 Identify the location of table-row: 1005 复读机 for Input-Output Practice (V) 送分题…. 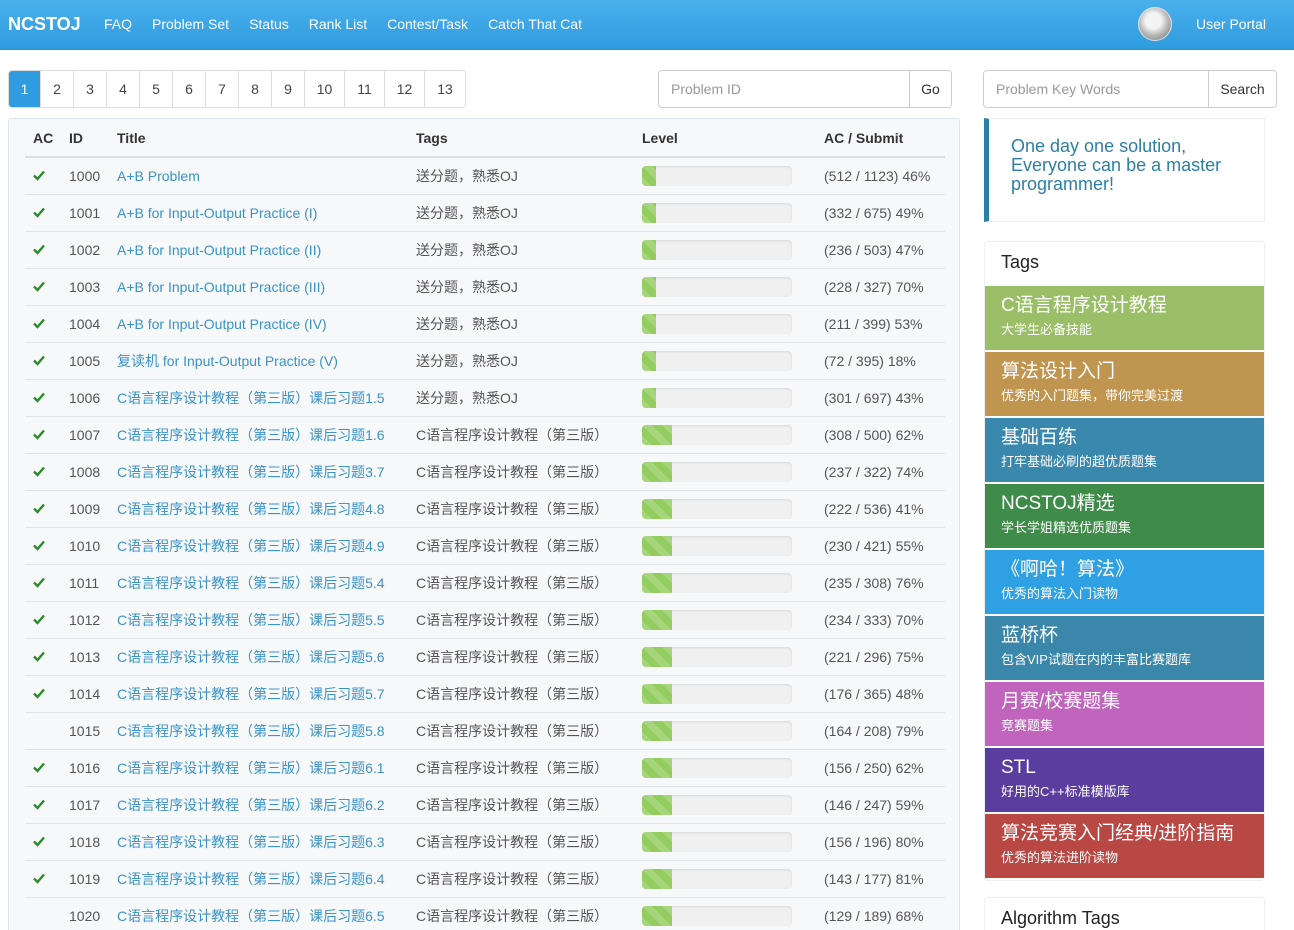
(485, 360).